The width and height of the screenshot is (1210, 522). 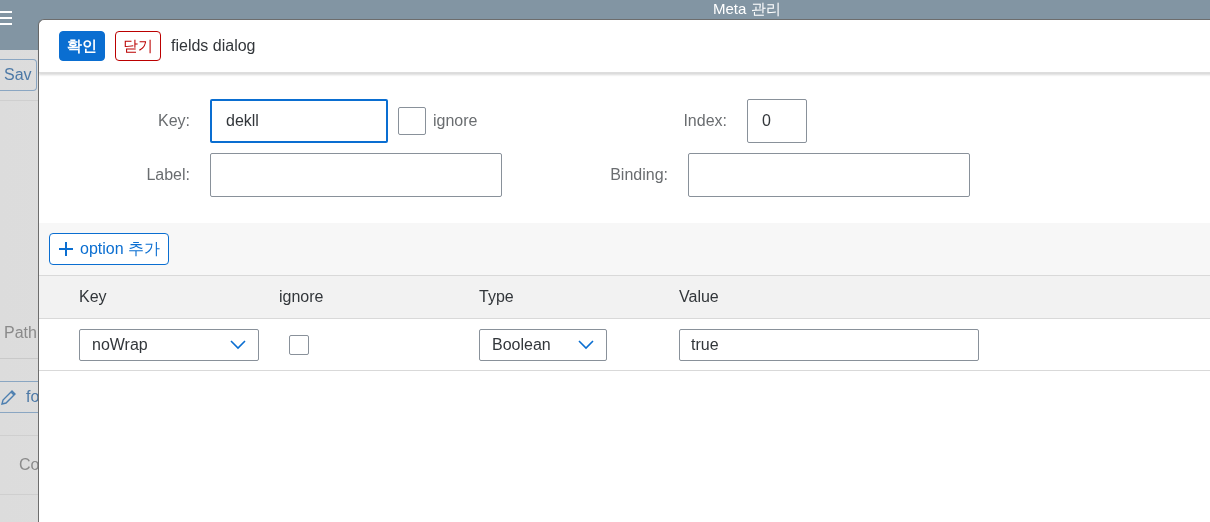 What do you see at coordinates (699, 297) in the screenshot?
I see `column-header: Value` at bounding box center [699, 297].